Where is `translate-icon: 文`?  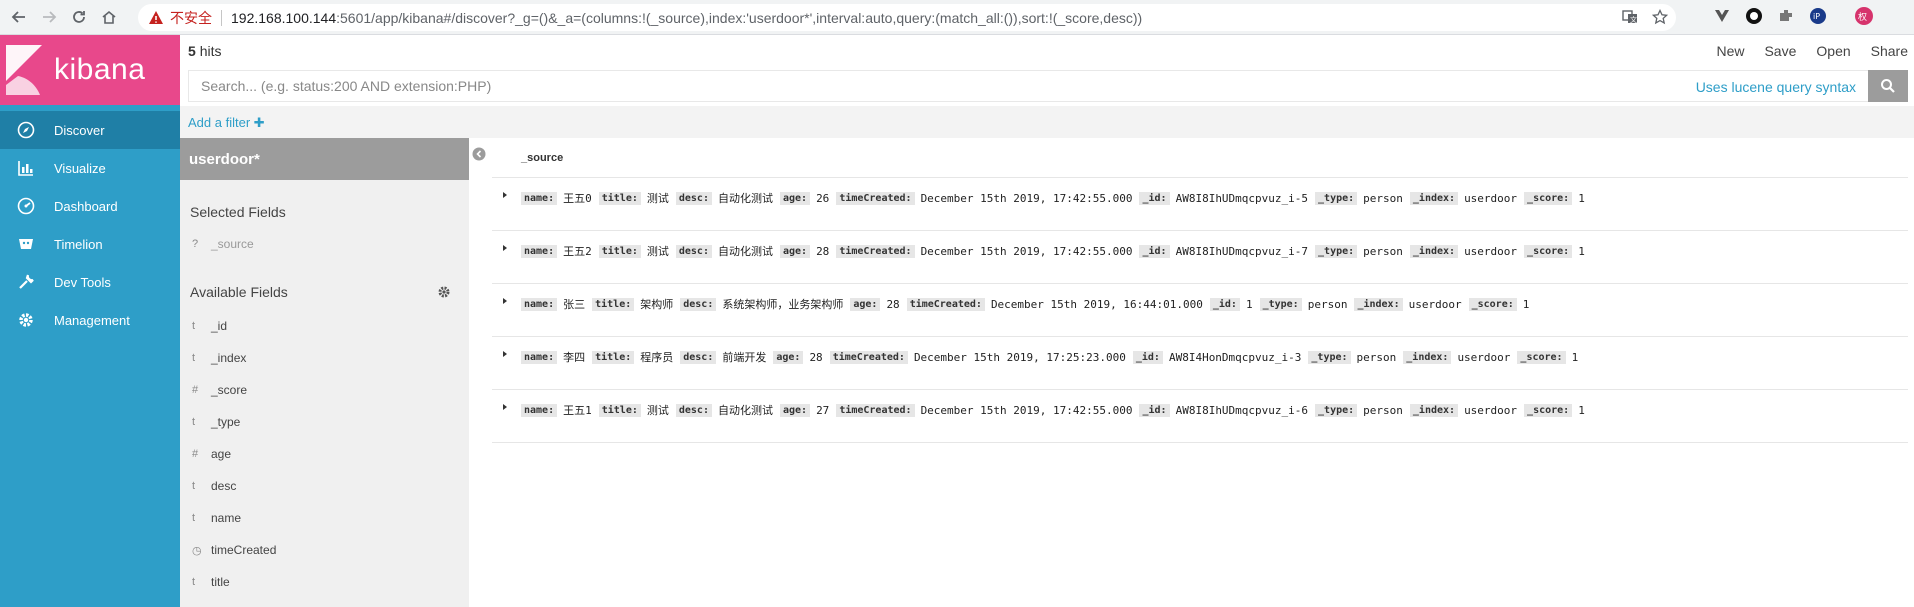
translate-icon: 文 is located at coordinates (1630, 17).